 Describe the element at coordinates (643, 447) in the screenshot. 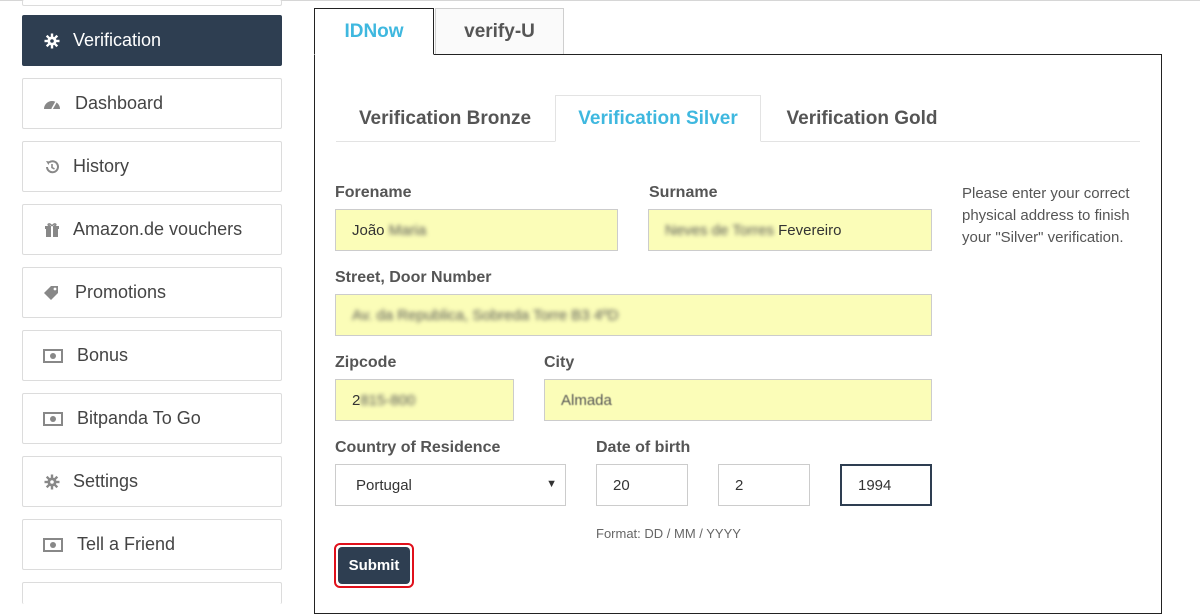

I see `dob-label: Date of birth` at that location.